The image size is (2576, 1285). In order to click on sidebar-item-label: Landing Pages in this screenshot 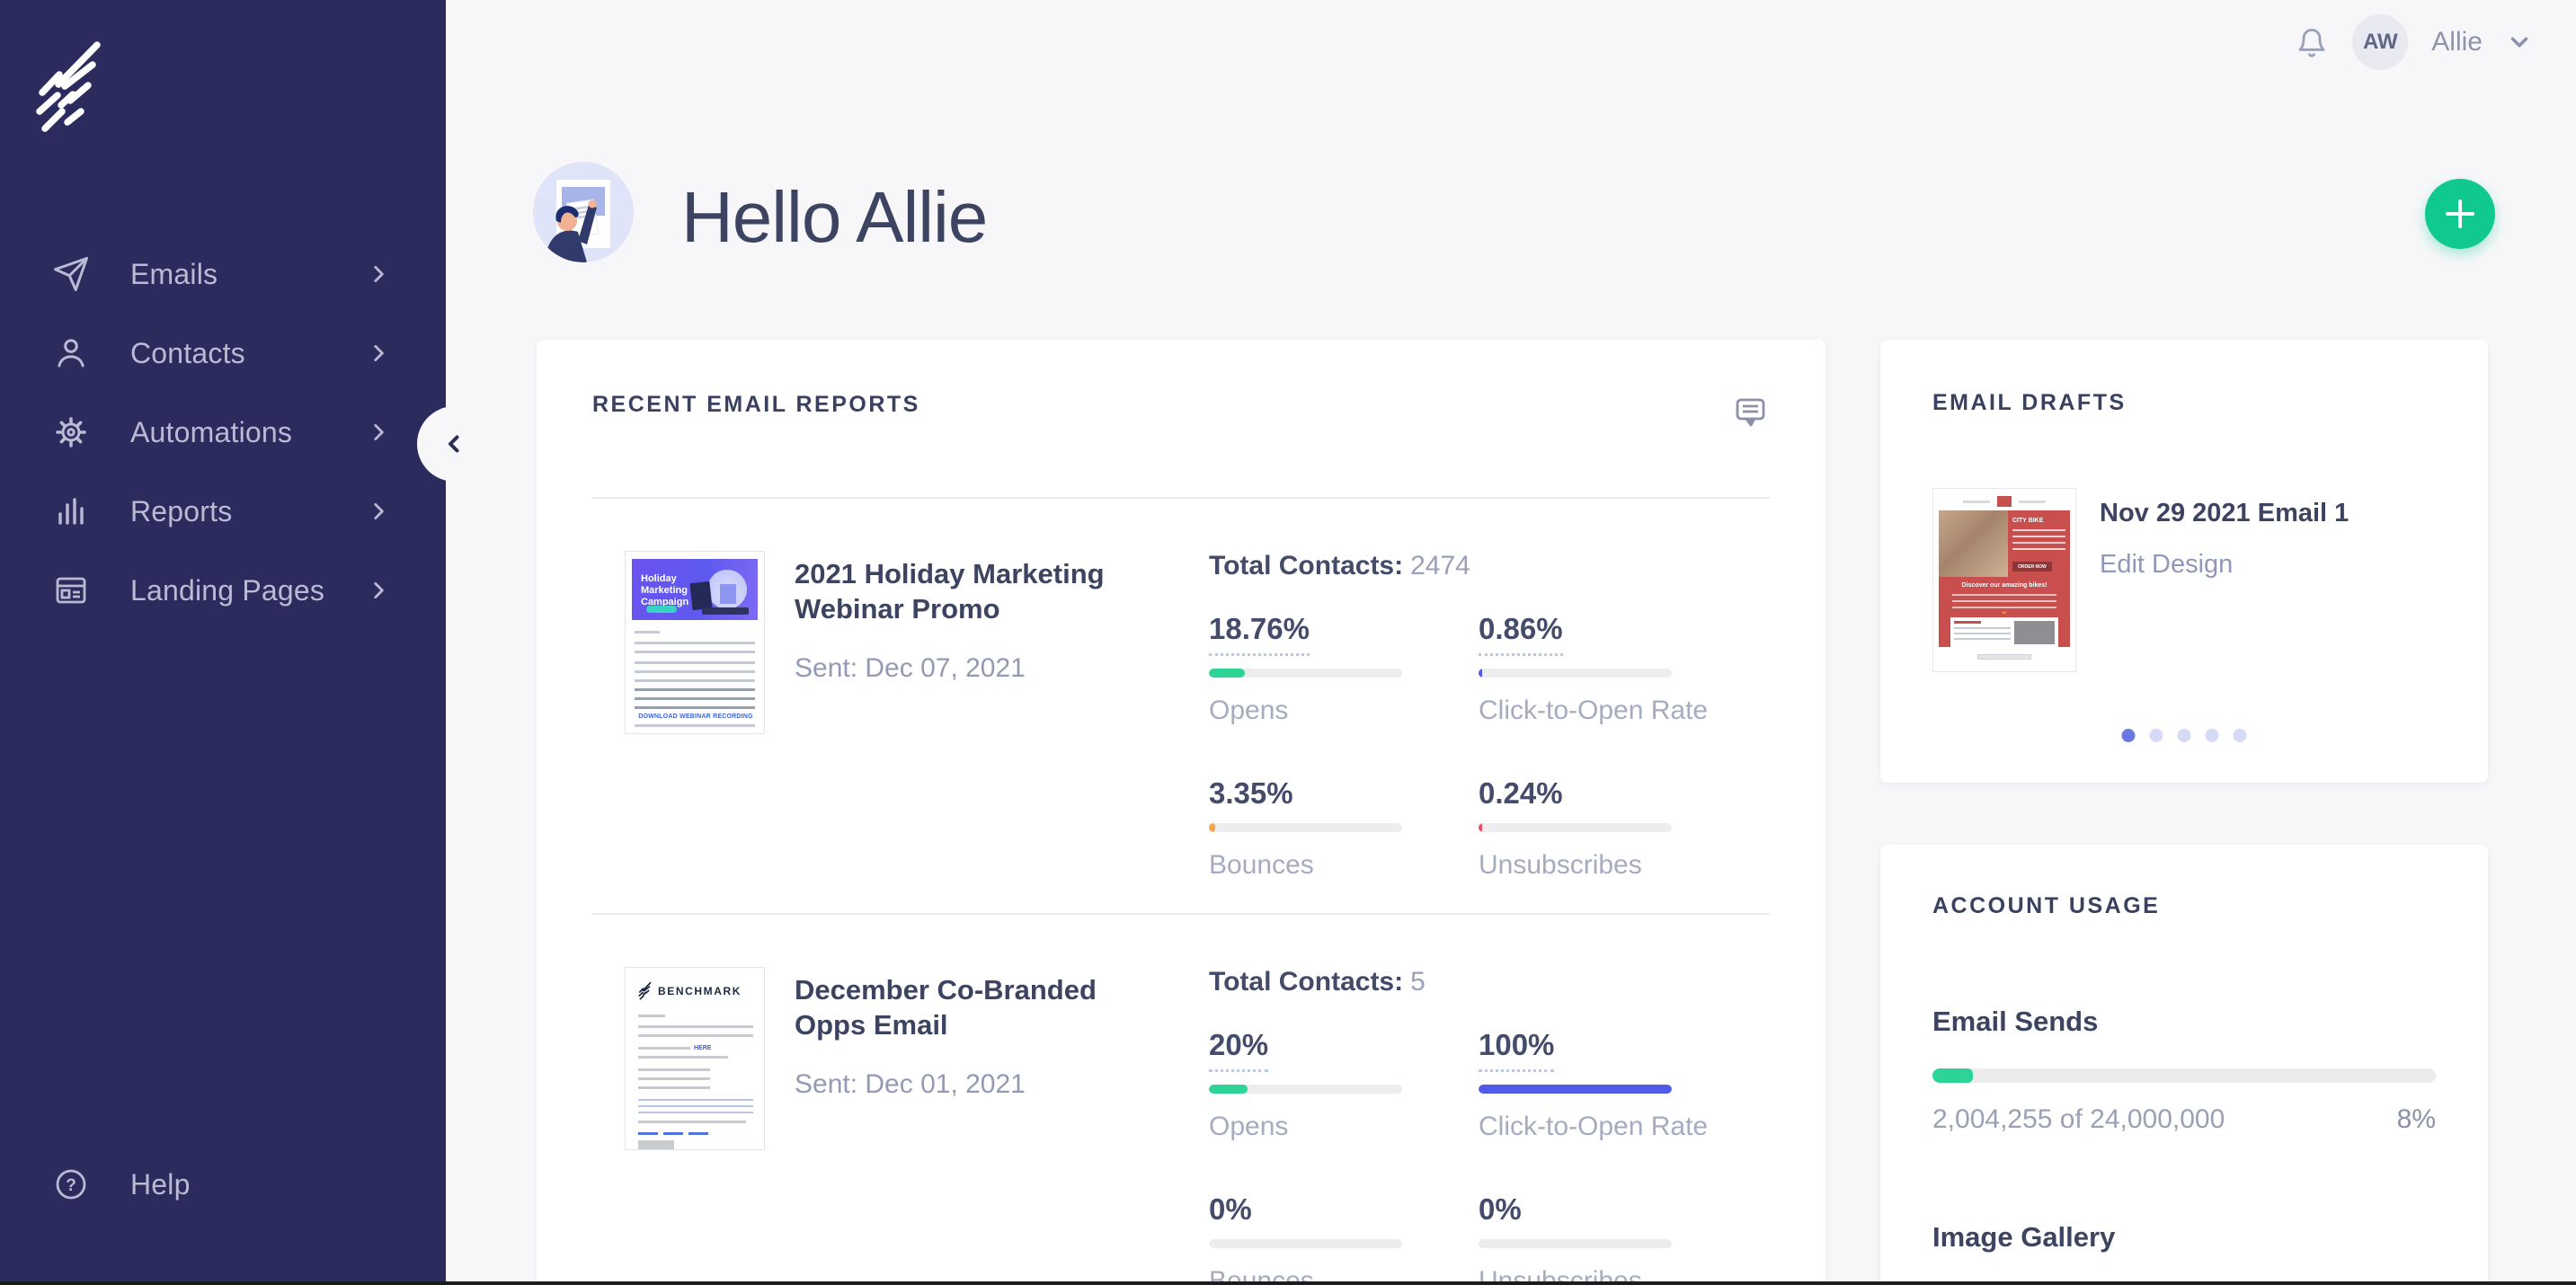, I will do `click(227, 590)`.